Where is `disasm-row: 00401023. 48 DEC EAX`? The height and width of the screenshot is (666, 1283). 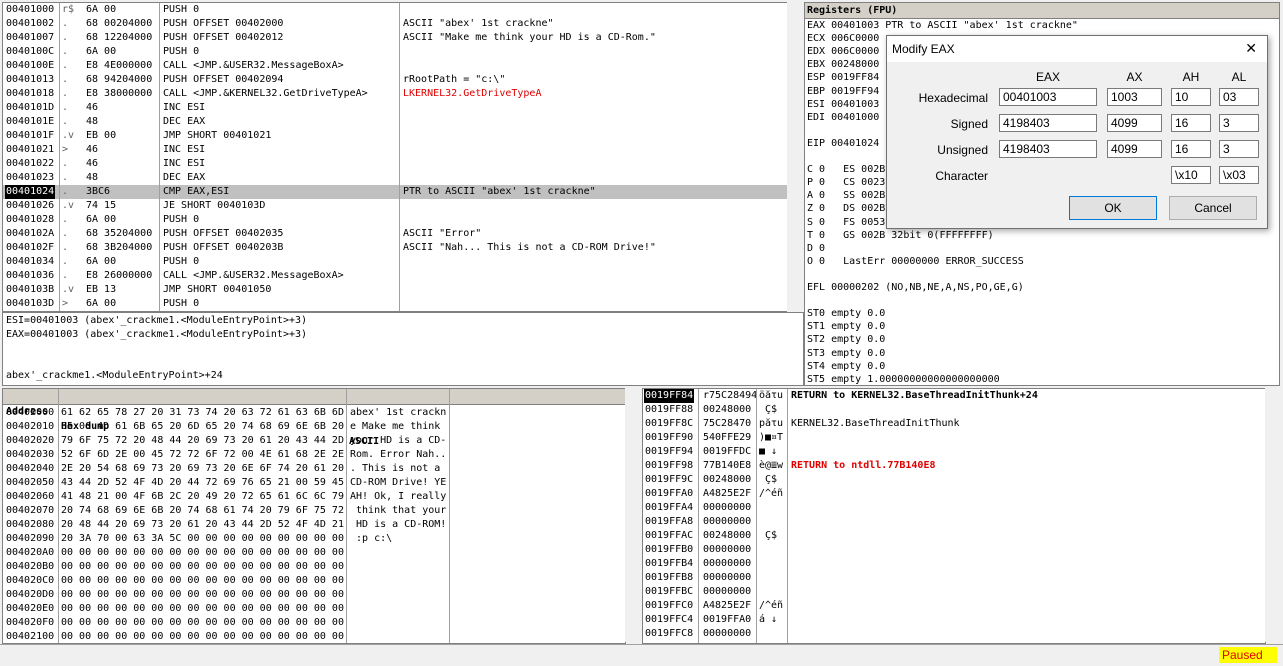 disasm-row: 00401023. 48 DEC EAX is located at coordinates (395, 178).